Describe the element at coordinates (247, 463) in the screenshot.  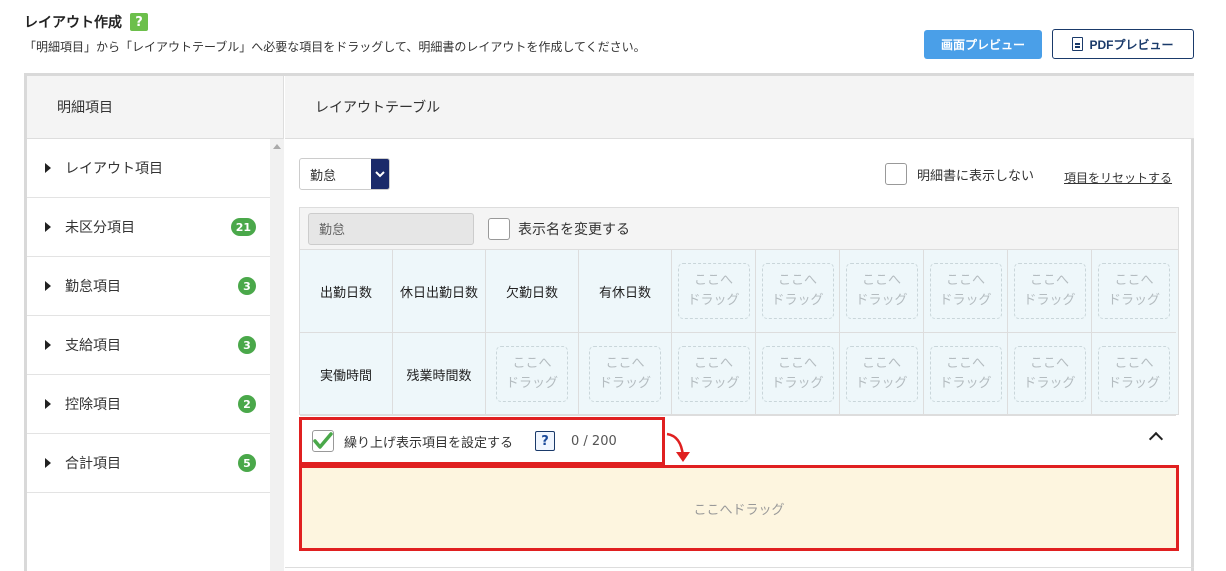
I see `count-badge: 5` at that location.